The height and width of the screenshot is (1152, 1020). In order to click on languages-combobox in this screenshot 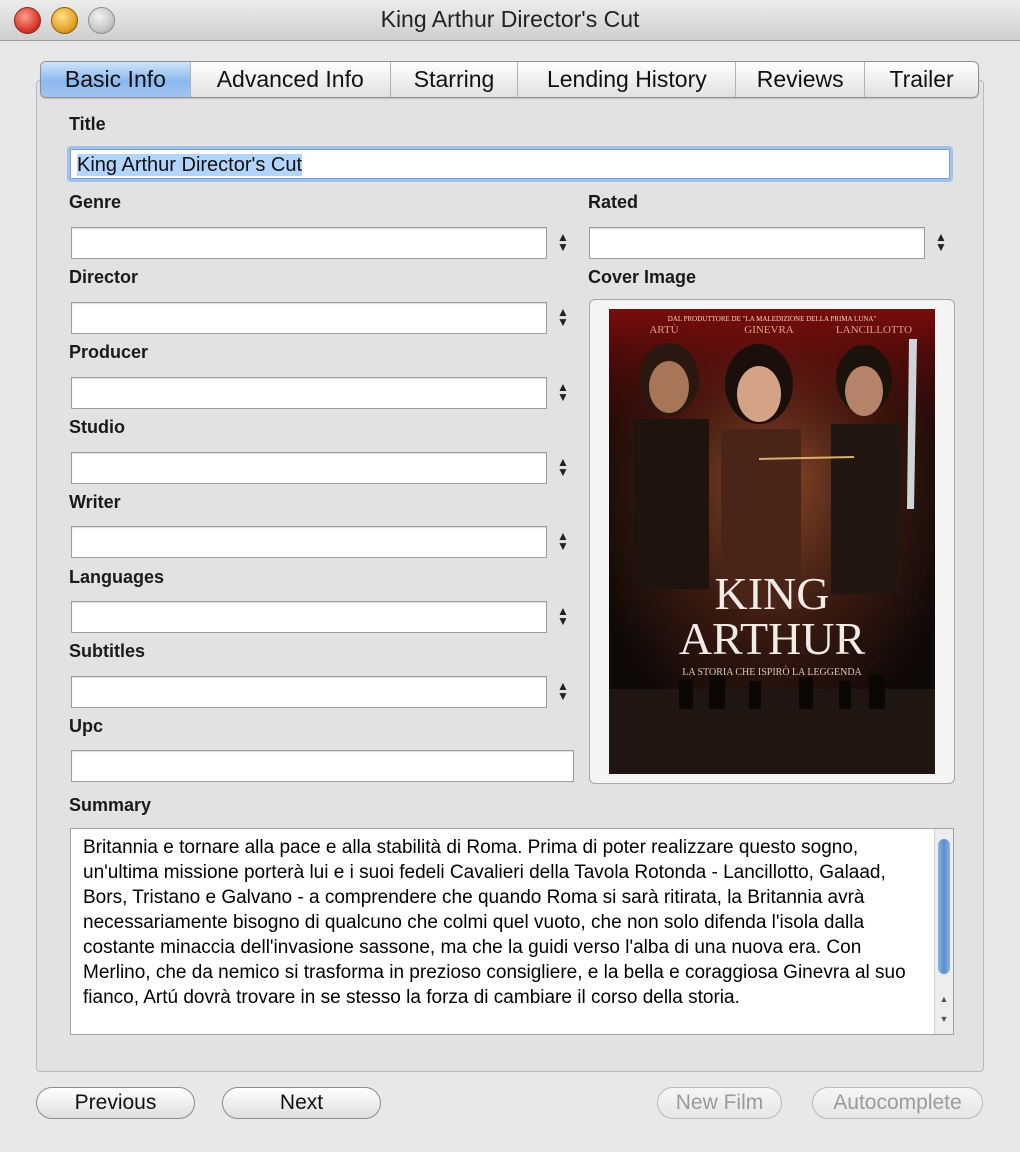, I will do `click(309, 617)`.